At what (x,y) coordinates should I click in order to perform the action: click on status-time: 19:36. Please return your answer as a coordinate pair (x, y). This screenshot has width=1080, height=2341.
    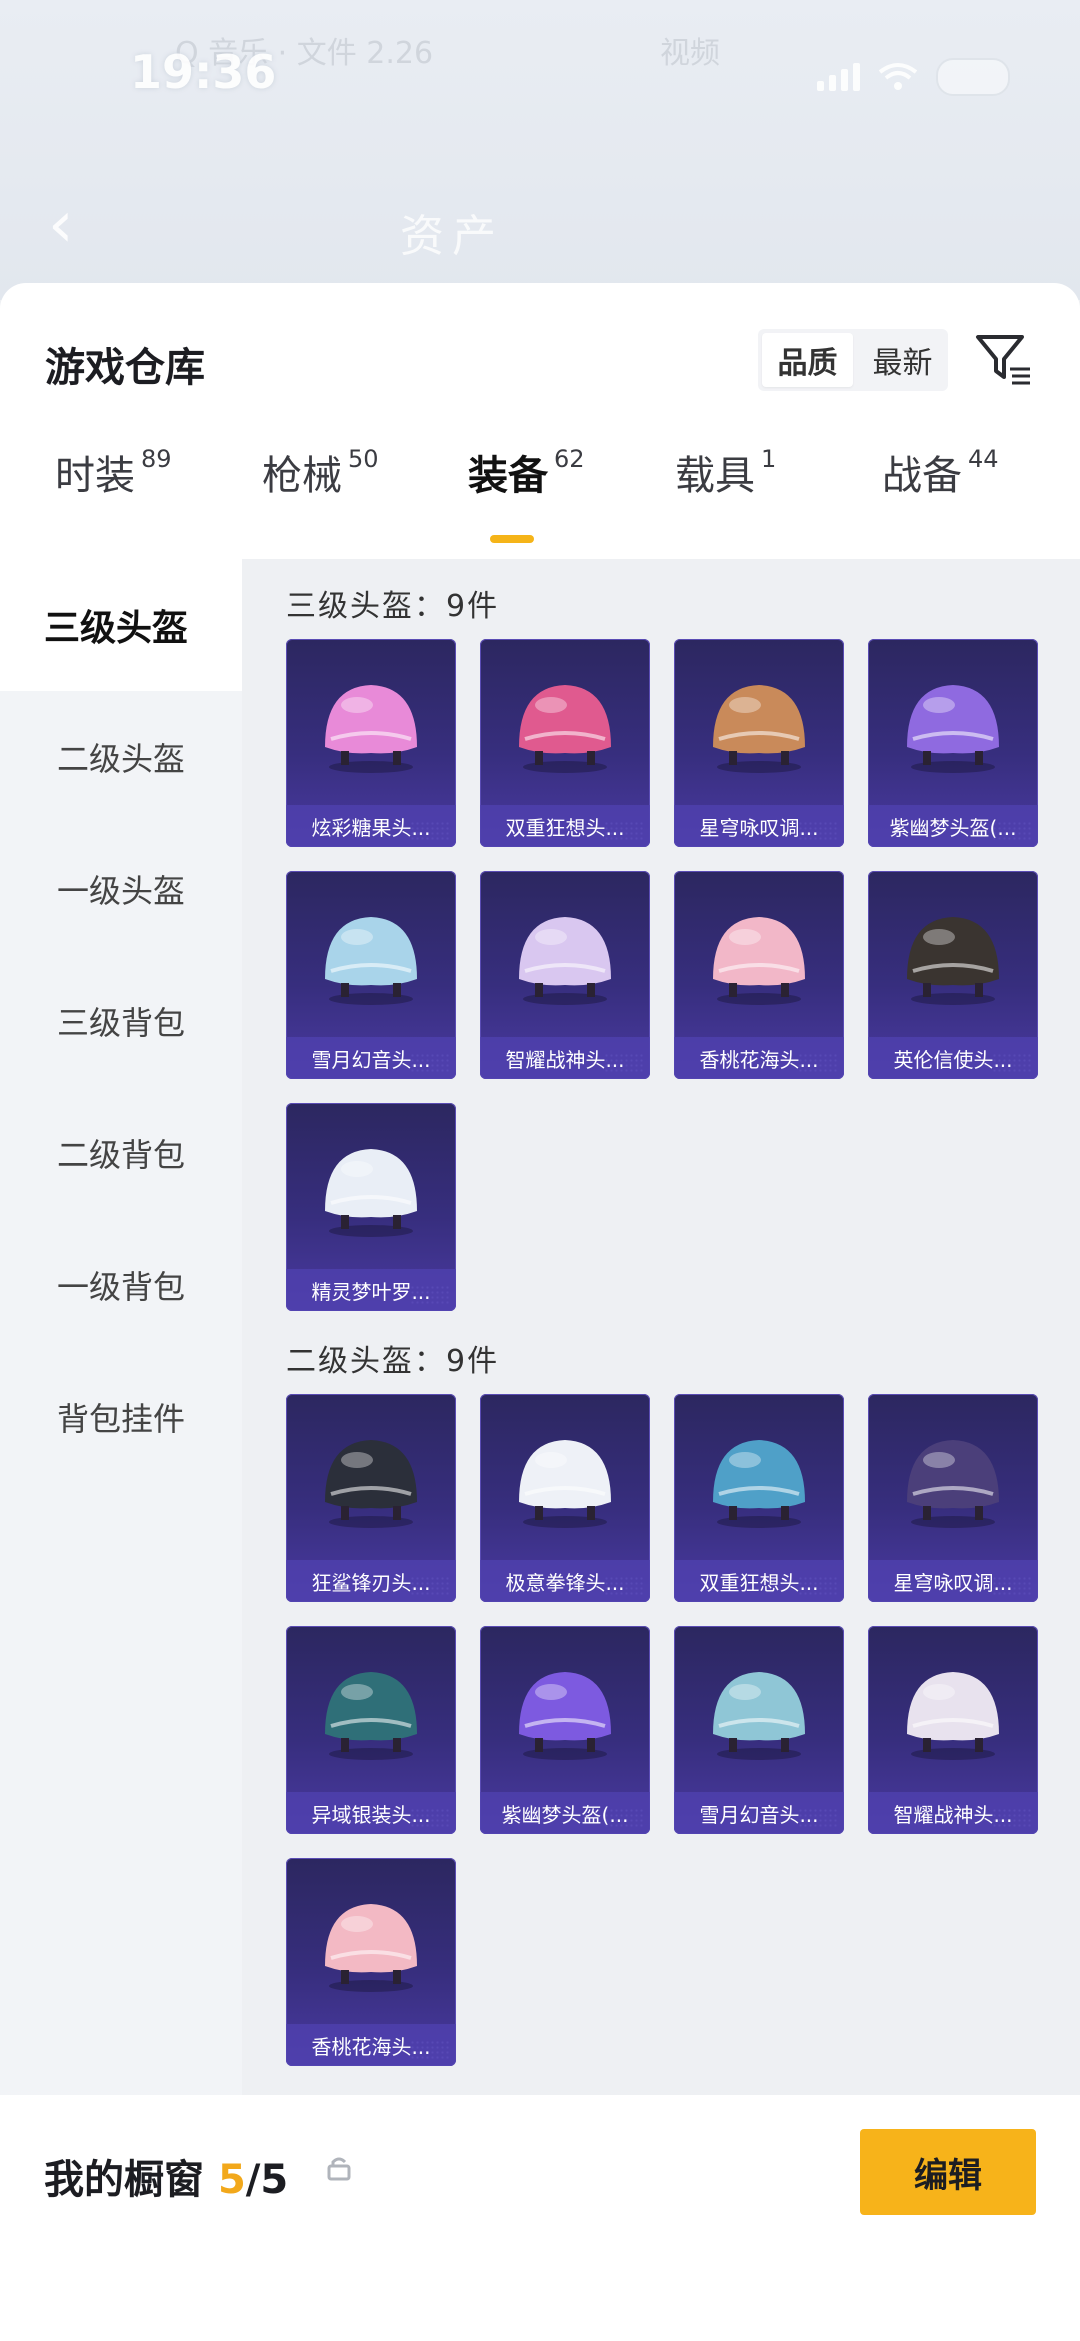
    Looking at the image, I should click on (203, 72).